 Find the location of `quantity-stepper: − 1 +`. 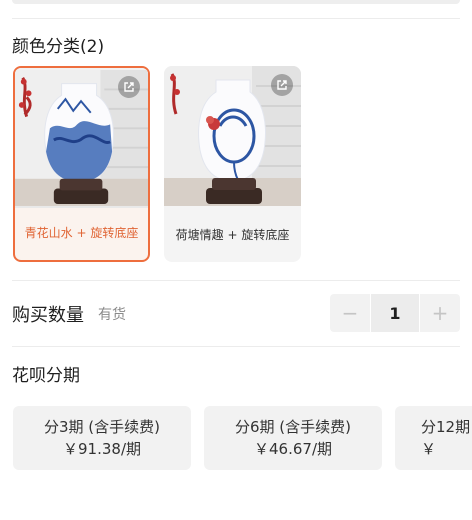

quantity-stepper: − 1 + is located at coordinates (395, 313).